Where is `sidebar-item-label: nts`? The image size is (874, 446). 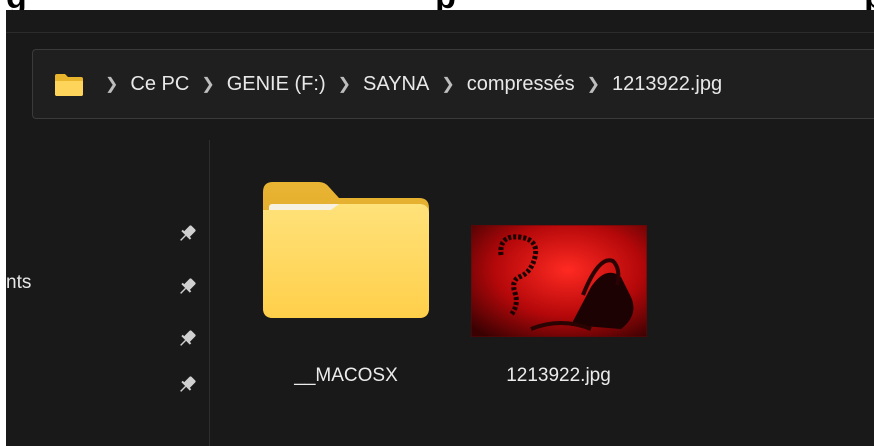
sidebar-item-label: nts is located at coordinates (19, 282).